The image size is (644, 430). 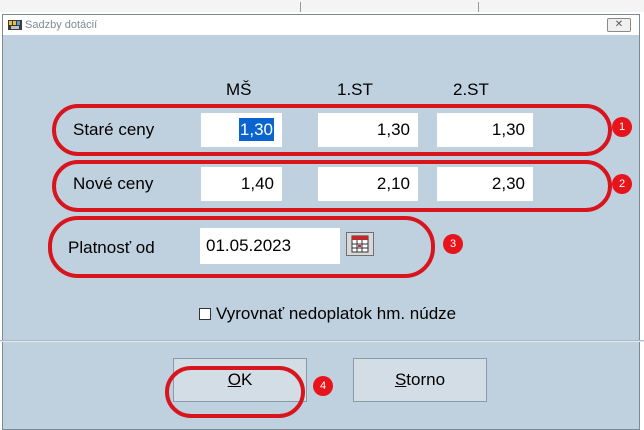 I want to click on title-bar: Sadzby dotácií ✕, so click(x=321, y=25).